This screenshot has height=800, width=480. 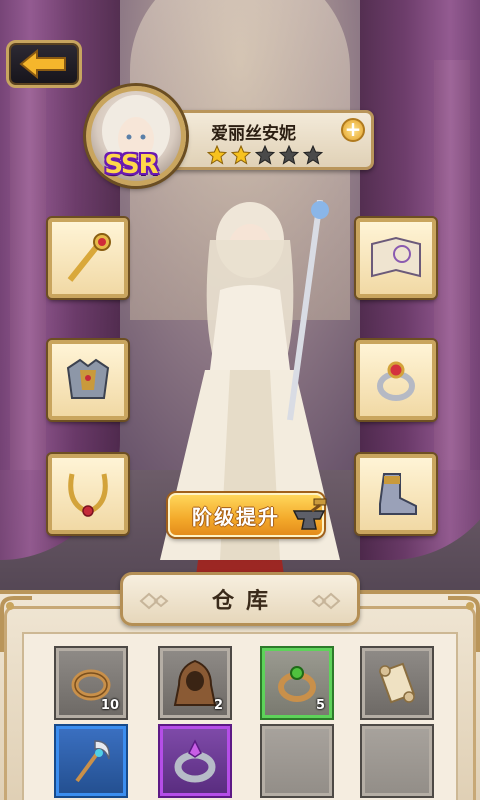 What do you see at coordinates (253, 134) in the screenshot?
I see `hero-name: 爱丽丝安妮` at bounding box center [253, 134].